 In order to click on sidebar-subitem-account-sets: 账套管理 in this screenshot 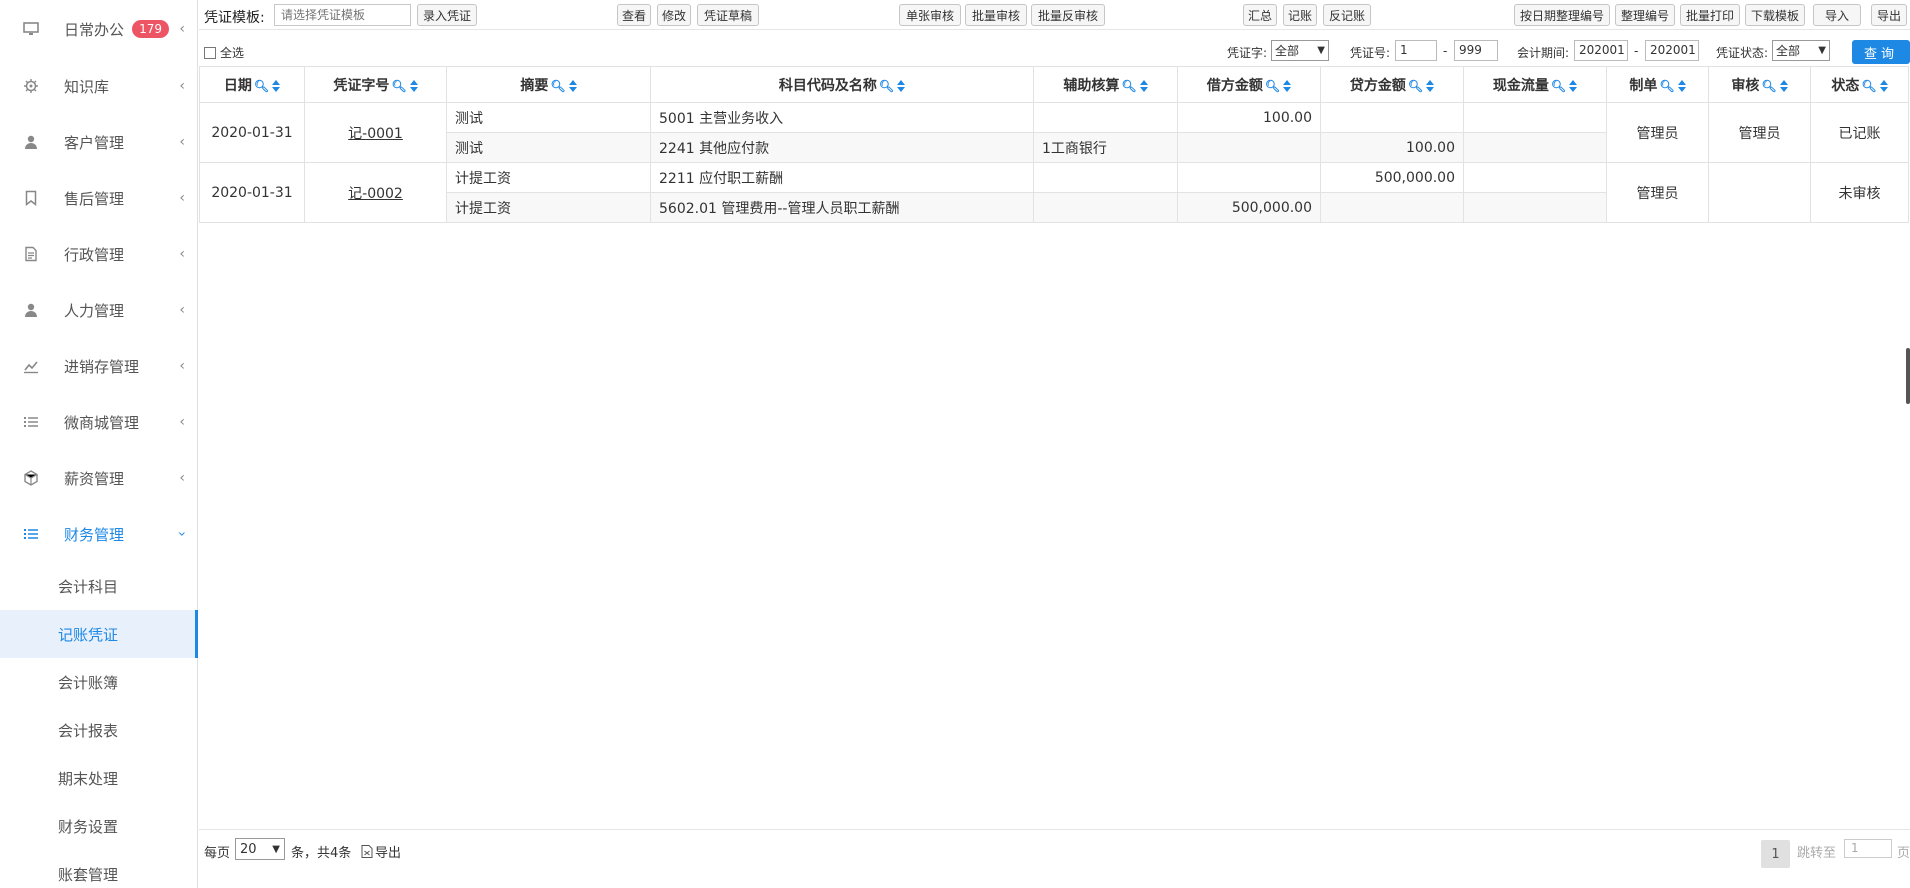, I will do `click(98, 869)`.